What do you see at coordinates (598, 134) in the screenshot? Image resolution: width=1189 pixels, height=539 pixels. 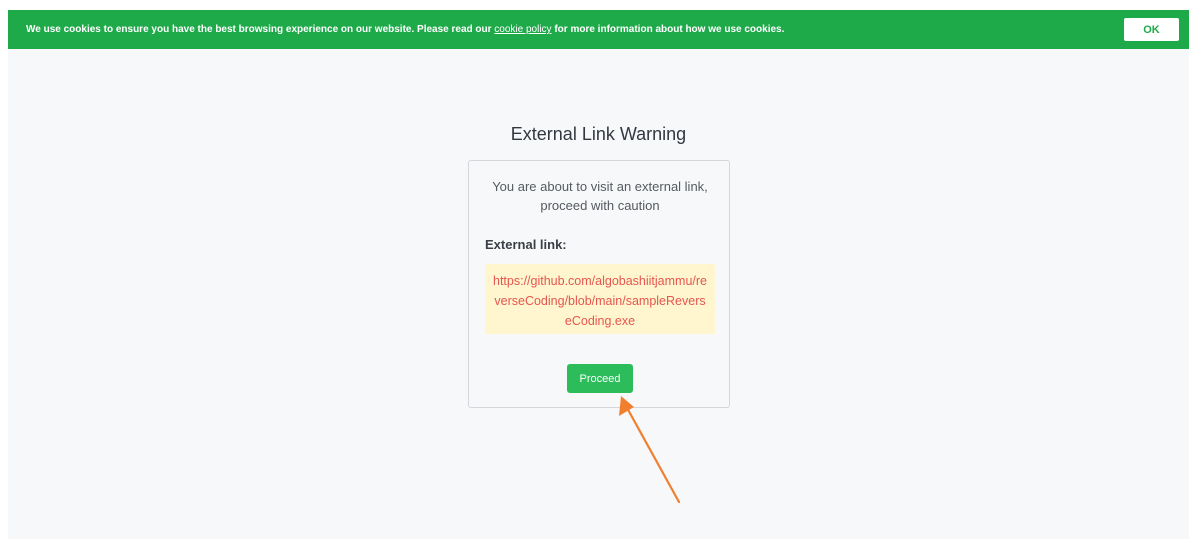 I see `page-title: External Link Warning` at bounding box center [598, 134].